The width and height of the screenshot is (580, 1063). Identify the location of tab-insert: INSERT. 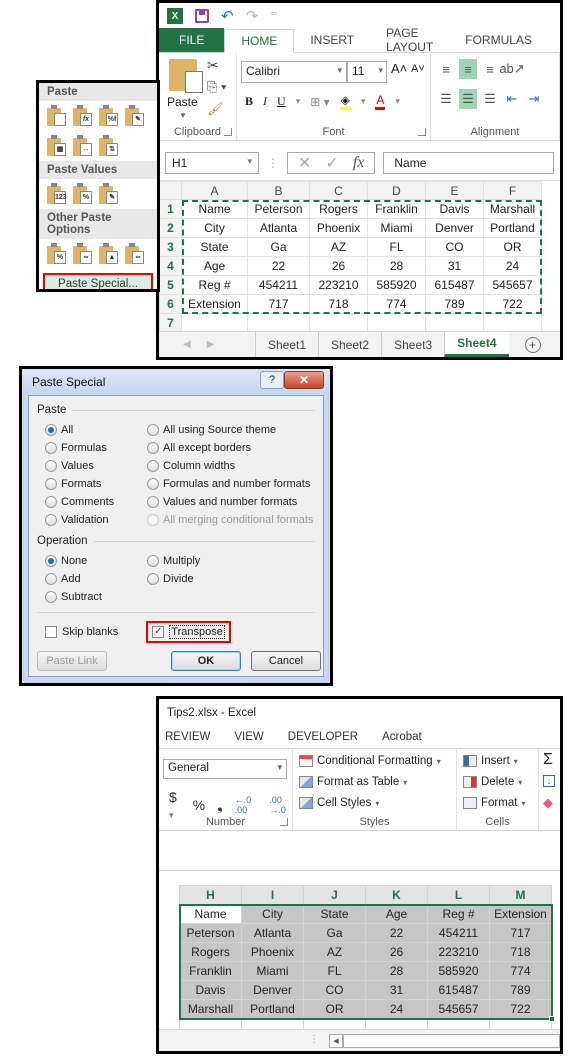
(332, 40).